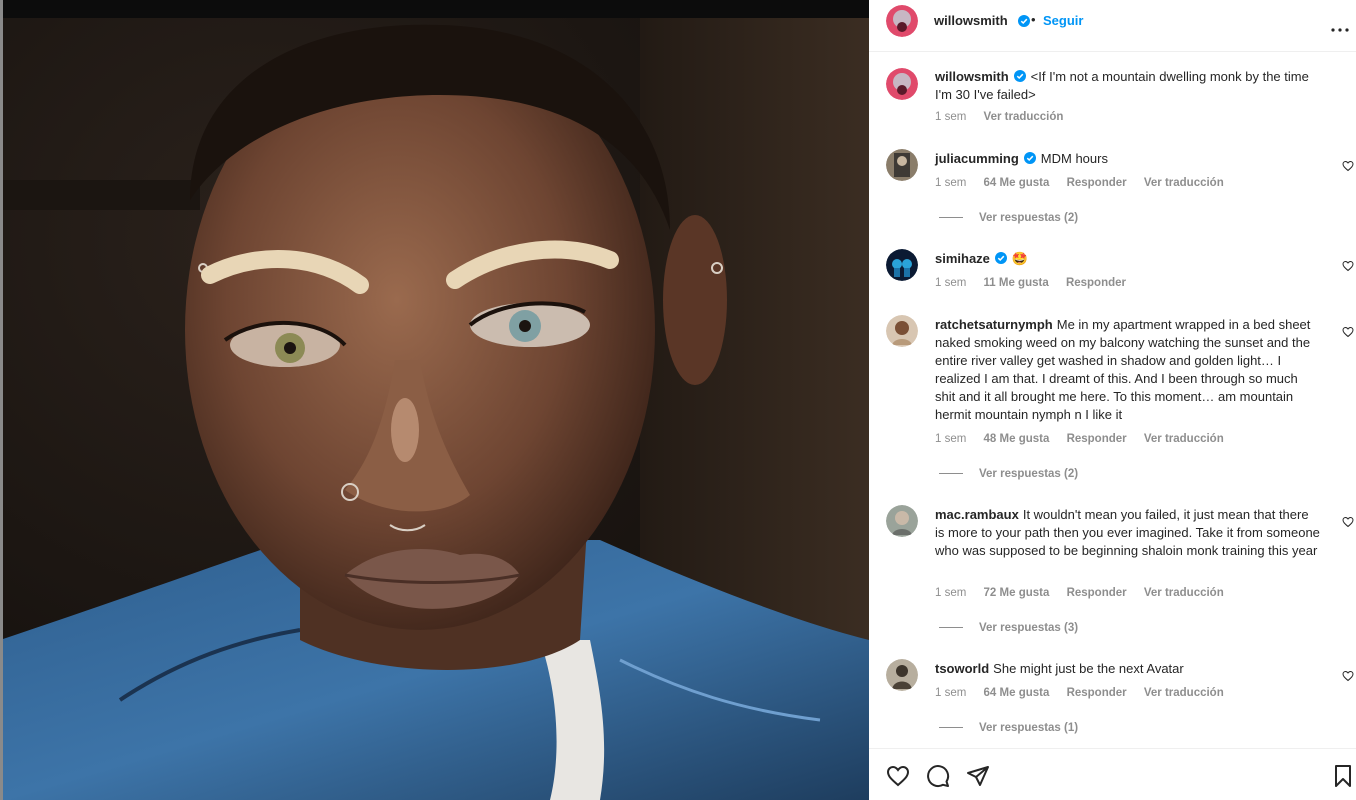  Describe the element at coordinates (1016, 283) in the screenshot. I see `comment-likes: 11 Me gusta` at that location.